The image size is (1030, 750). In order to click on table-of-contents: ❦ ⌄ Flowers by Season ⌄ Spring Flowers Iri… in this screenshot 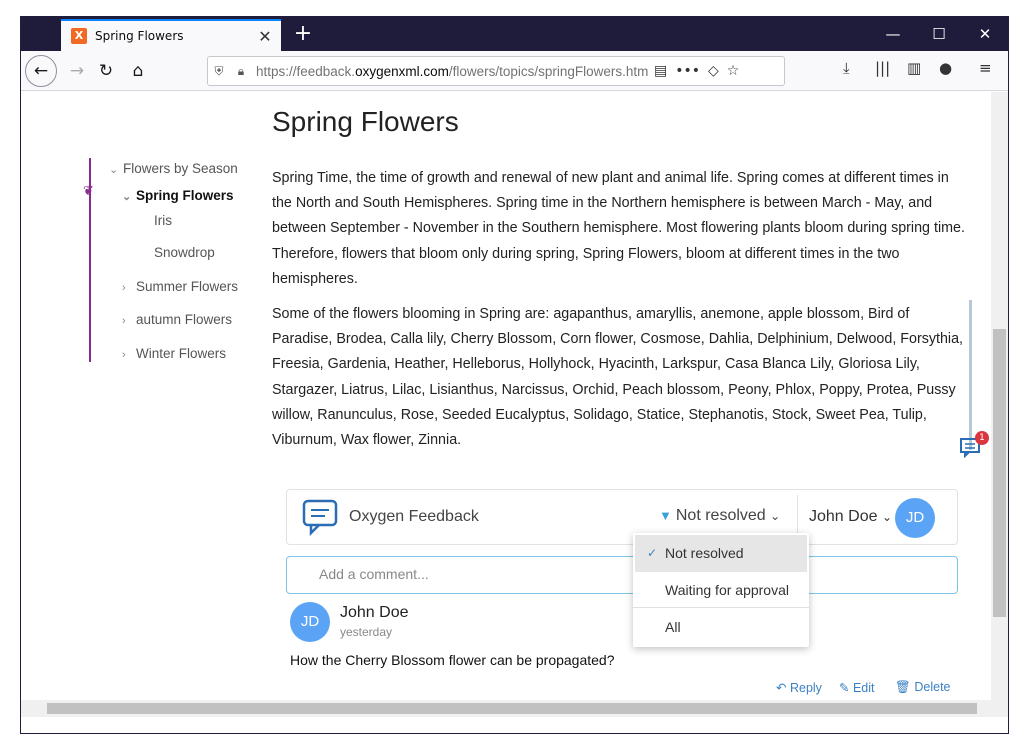, I will do `click(176, 260)`.